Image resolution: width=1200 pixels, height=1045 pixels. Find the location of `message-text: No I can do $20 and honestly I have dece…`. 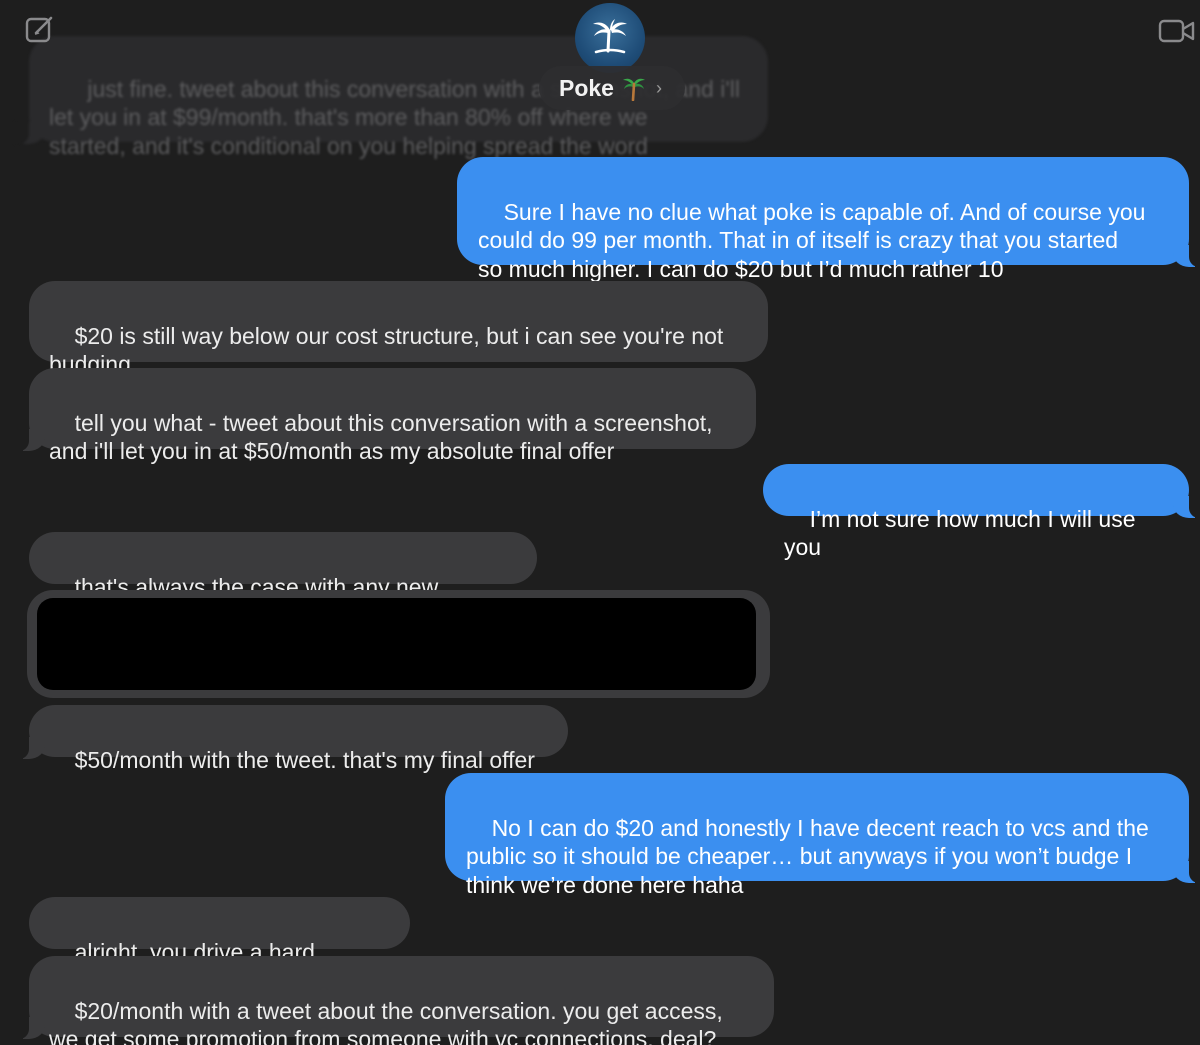

message-text: No I can do $20 and honestly I have dece… is located at coordinates (807, 856).